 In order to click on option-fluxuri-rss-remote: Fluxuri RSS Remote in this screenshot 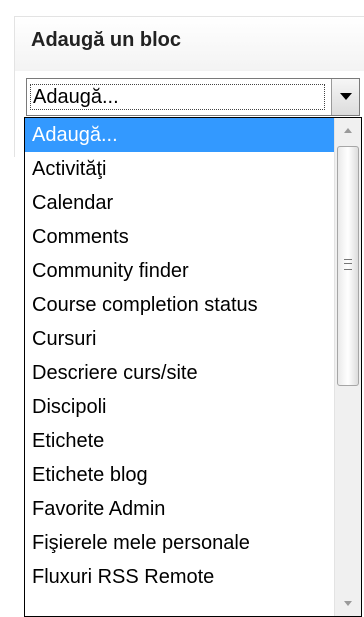, I will do `click(179, 577)`.